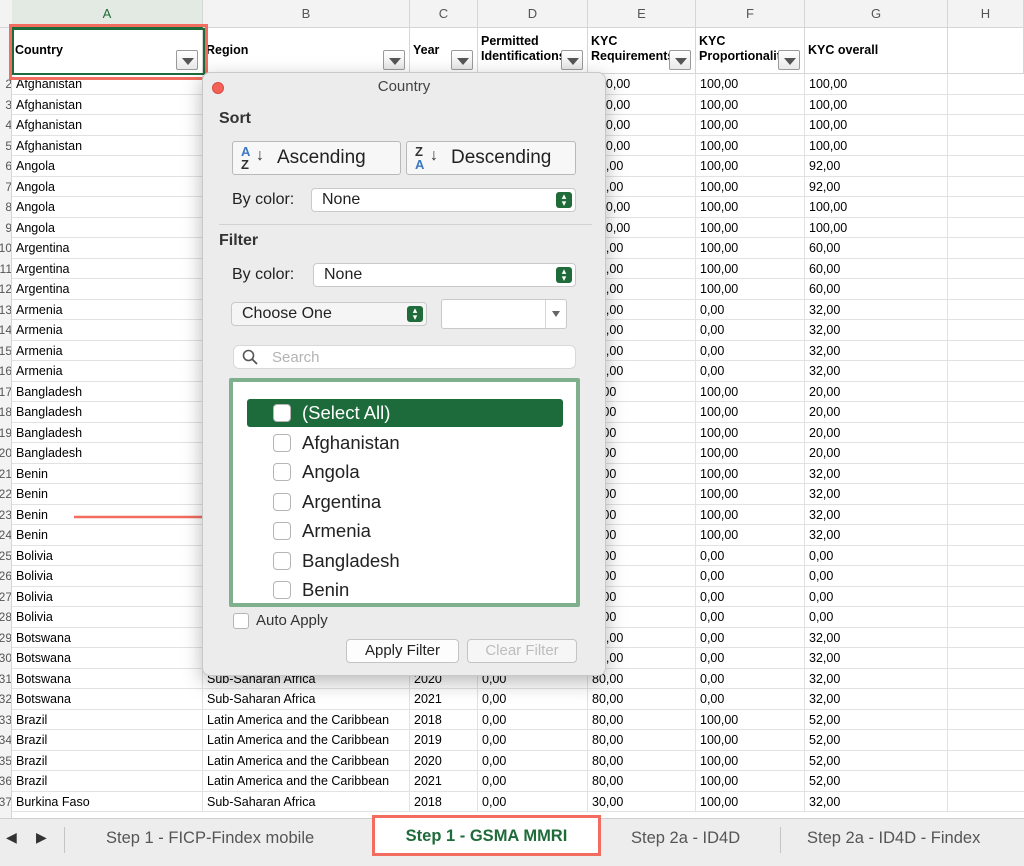 This screenshot has height=866, width=1024. Describe the element at coordinates (486, 835) in the screenshot. I see `tab-step1-gsma-mmri: Step 1 - GSMA MMRI` at that location.